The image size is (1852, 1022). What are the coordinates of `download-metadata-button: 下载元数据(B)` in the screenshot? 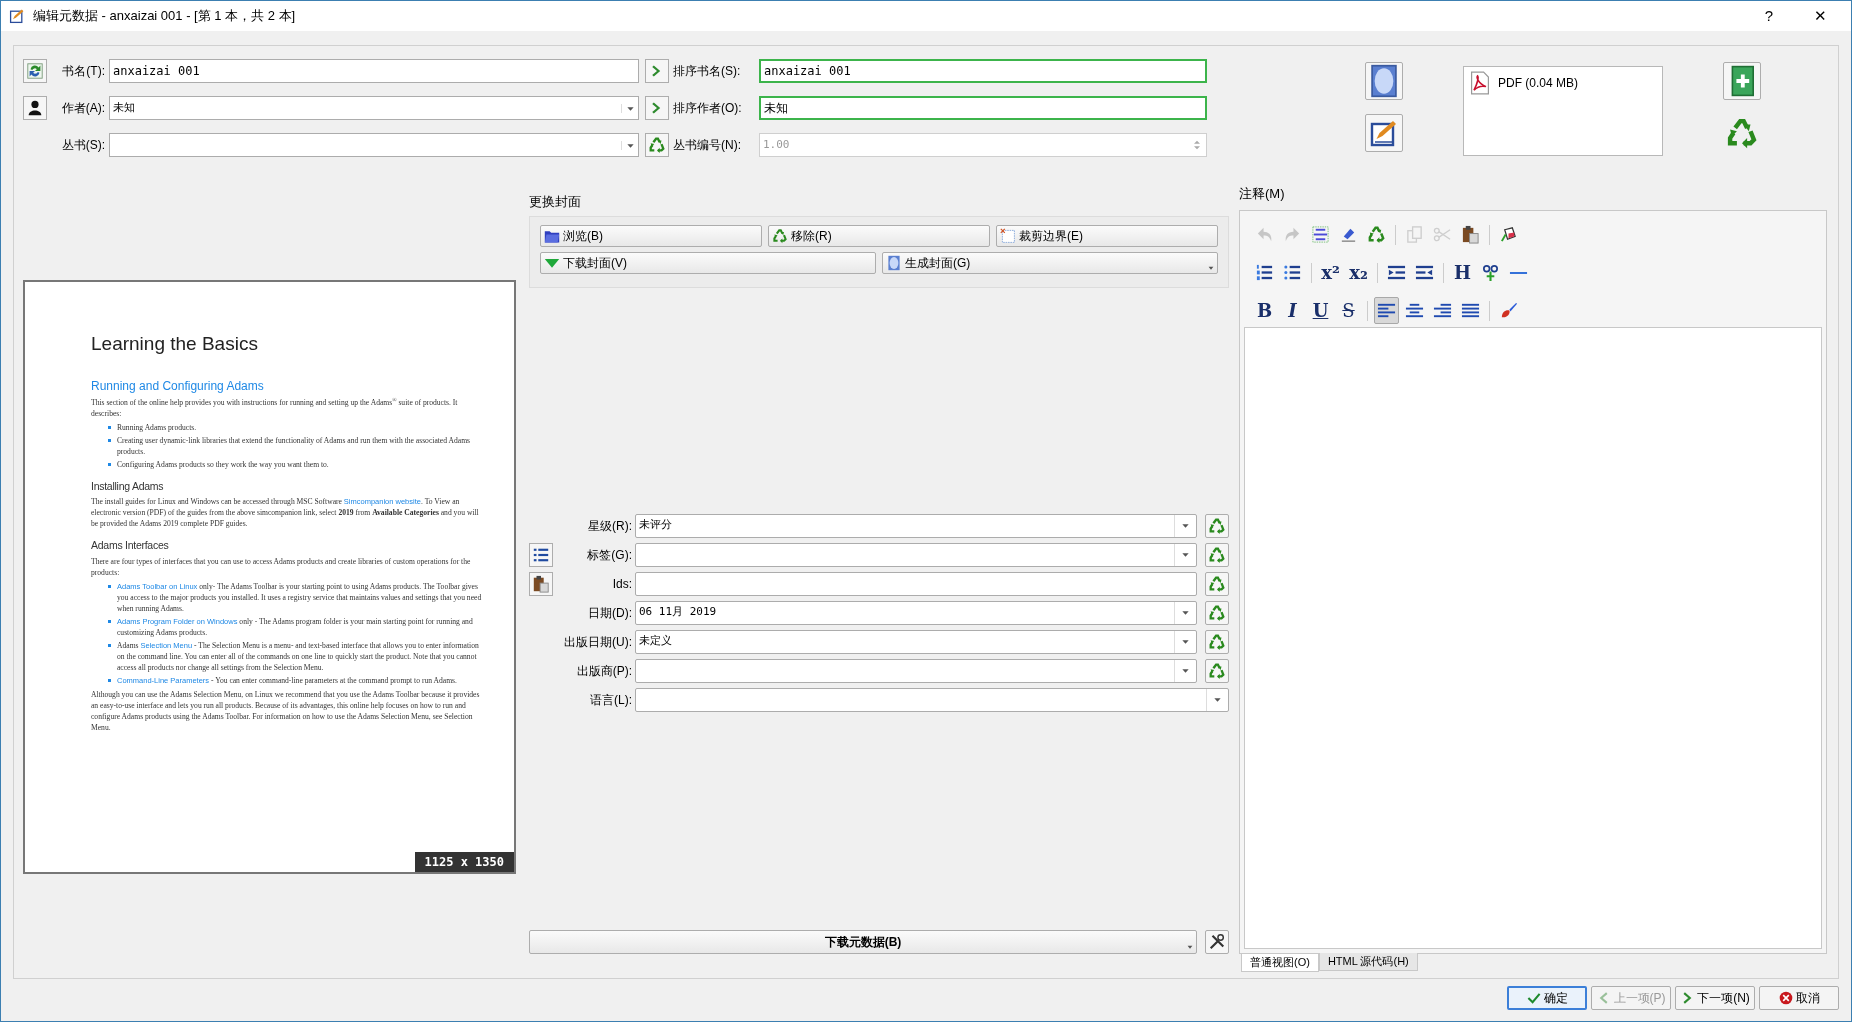 It's located at (863, 942).